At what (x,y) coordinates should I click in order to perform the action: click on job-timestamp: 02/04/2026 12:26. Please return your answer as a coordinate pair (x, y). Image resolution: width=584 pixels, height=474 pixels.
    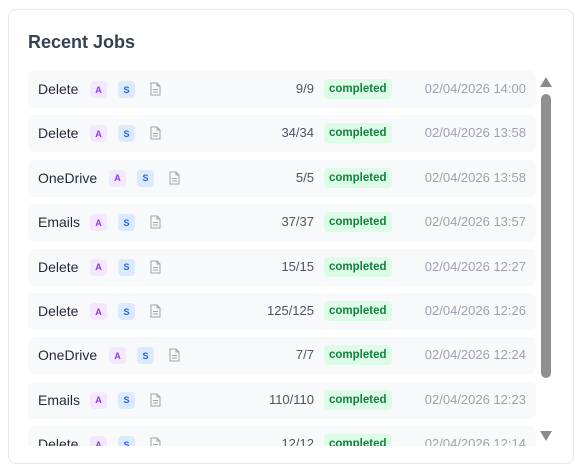
    Looking at the image, I should click on (475, 310).